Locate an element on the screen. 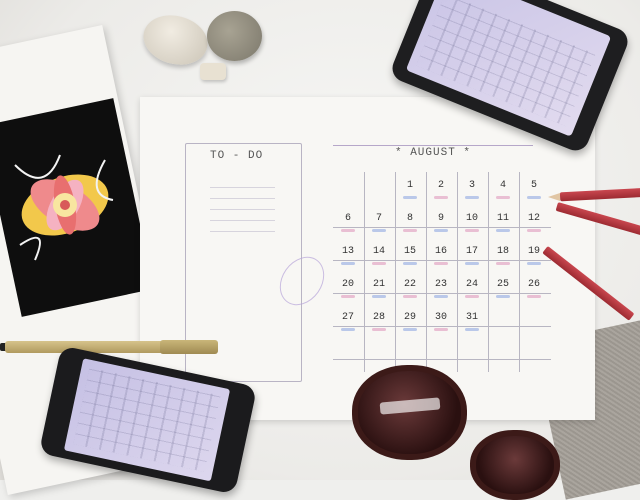 The height and width of the screenshot is (500, 640). pencil-tip is located at coordinates (554, 197).